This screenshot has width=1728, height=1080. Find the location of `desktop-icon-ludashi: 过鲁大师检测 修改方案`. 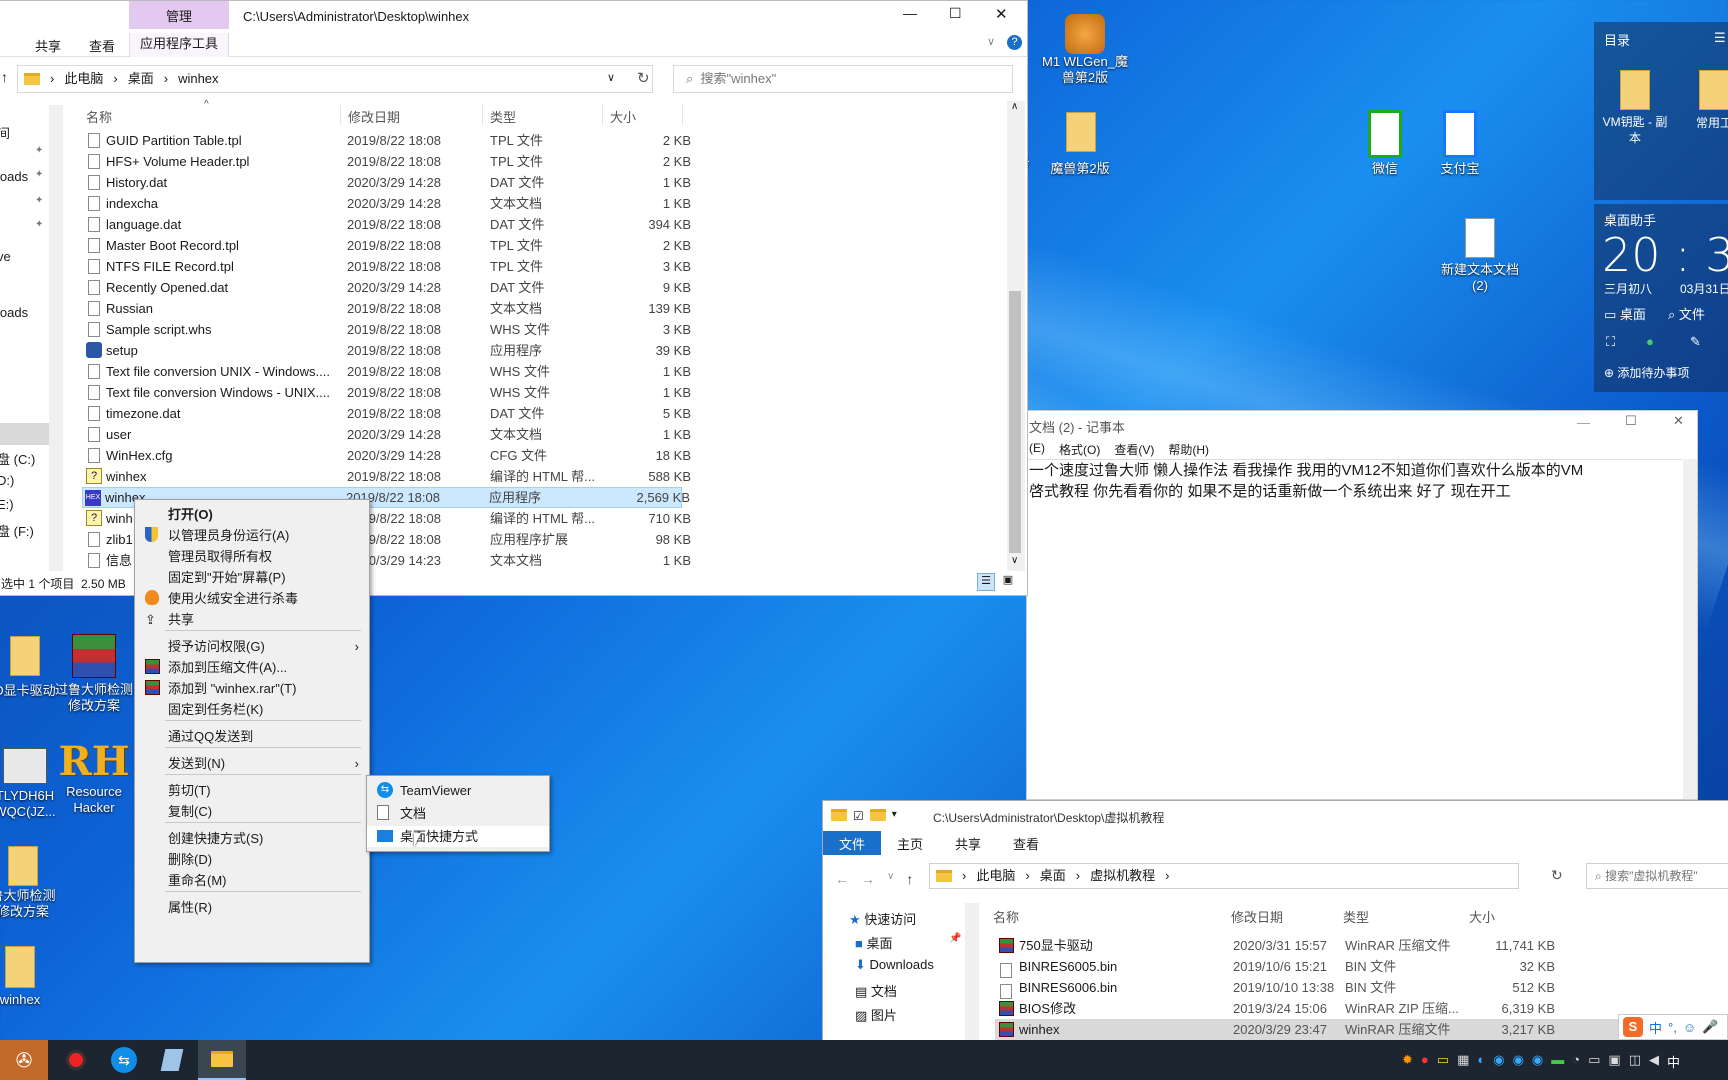

desktop-icon-ludashi: 过鲁大师检测 修改方案 is located at coordinates (94, 674).